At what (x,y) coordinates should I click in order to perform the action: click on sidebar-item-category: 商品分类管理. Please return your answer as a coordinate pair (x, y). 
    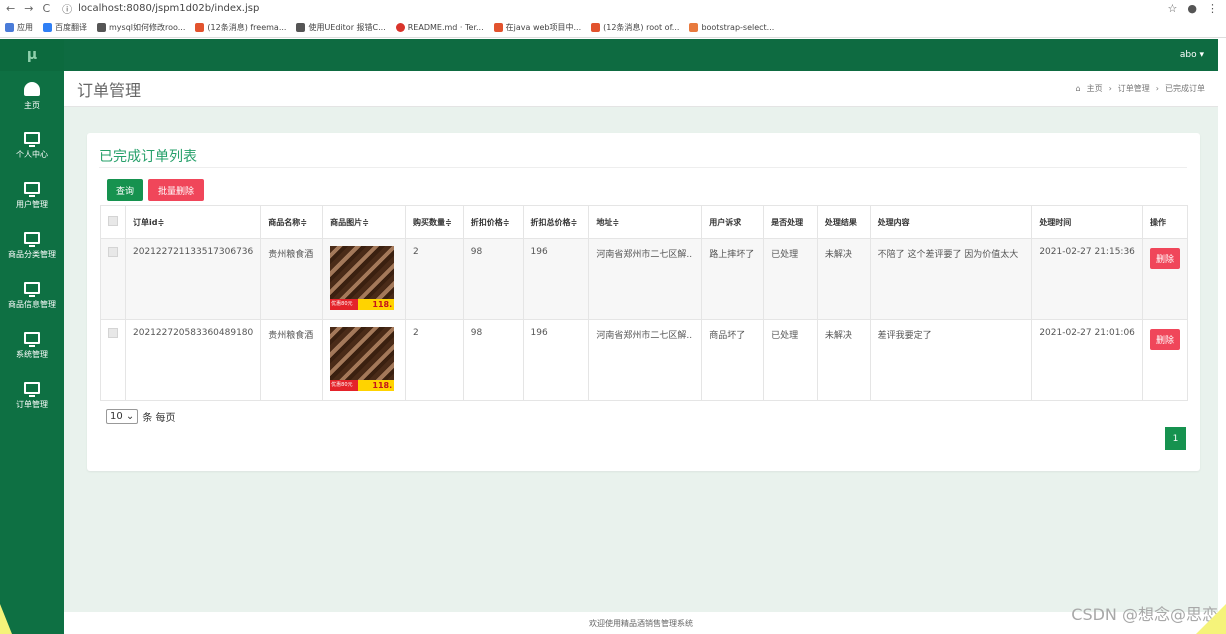
    Looking at the image, I should click on (32, 246).